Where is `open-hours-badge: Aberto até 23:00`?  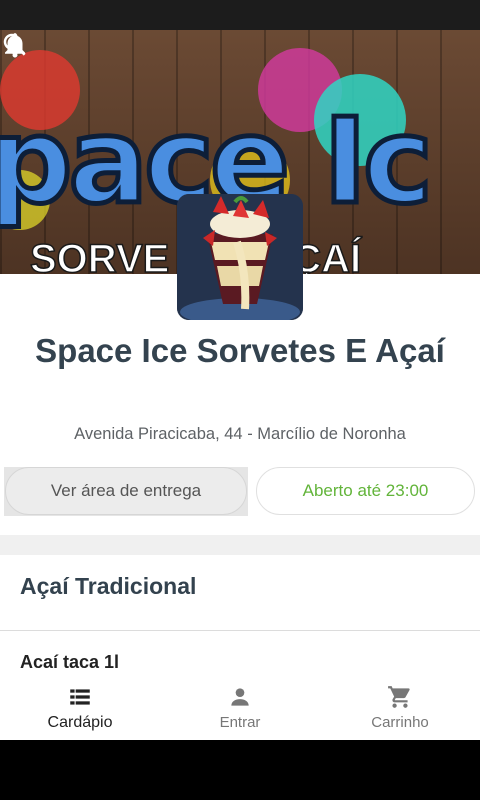
open-hours-badge: Aberto até 23:00 is located at coordinates (365, 491).